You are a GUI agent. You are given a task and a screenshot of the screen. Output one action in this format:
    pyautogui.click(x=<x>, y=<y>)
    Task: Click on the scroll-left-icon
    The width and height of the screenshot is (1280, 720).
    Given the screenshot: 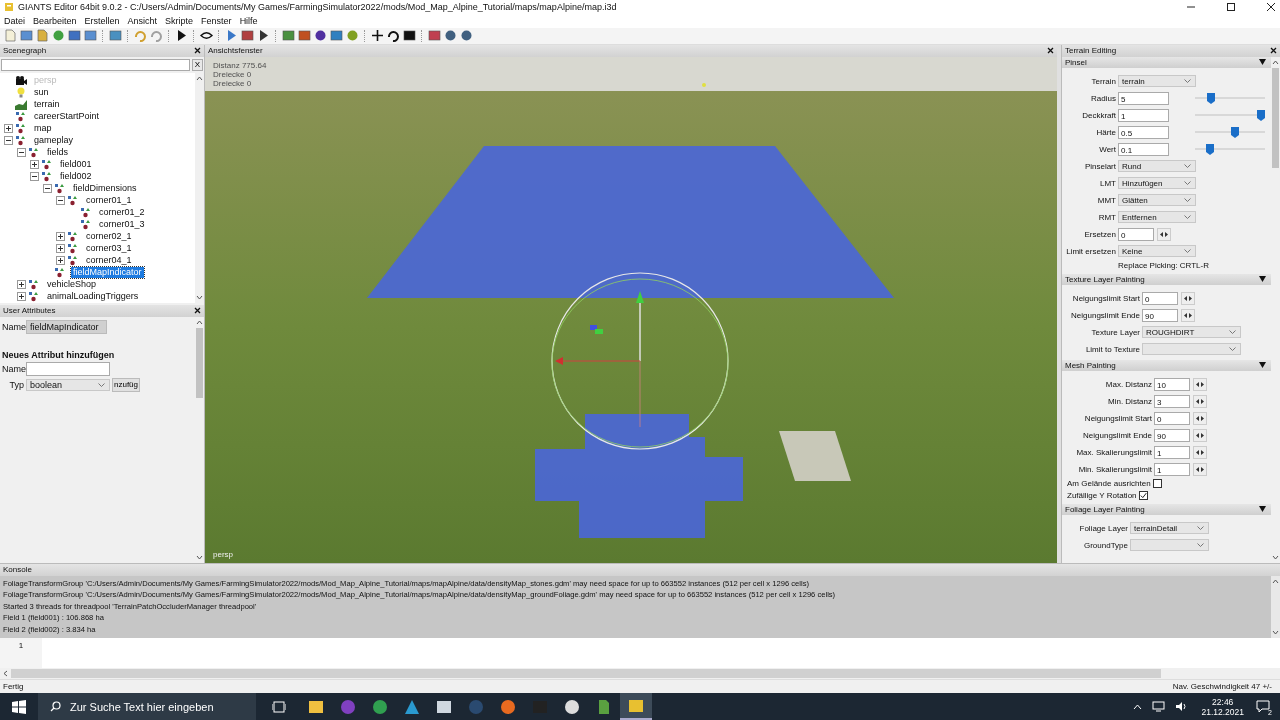 What is the action you would take?
    pyautogui.click(x=5, y=674)
    